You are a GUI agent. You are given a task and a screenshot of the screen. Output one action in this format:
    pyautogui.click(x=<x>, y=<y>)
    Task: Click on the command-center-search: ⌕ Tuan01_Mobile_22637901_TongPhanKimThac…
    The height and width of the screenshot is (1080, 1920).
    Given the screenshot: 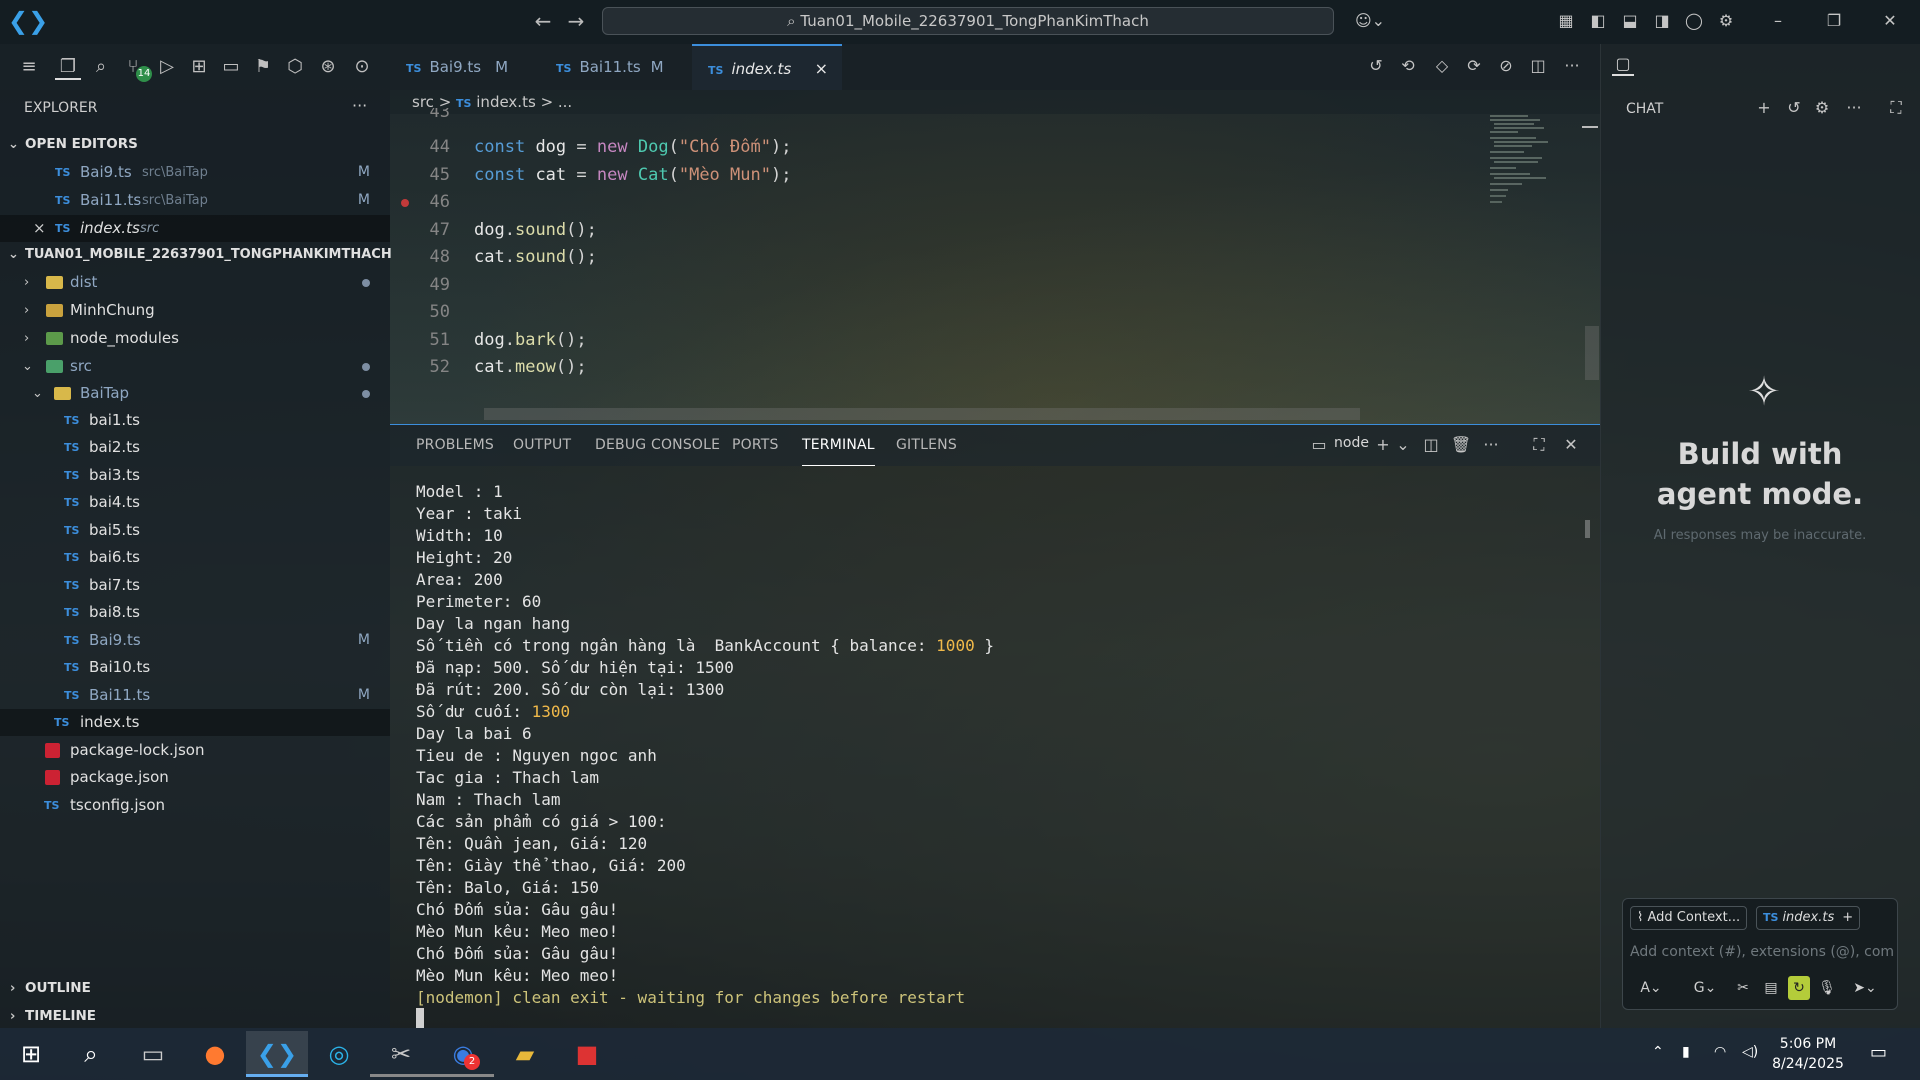 What is the action you would take?
    pyautogui.click(x=968, y=21)
    